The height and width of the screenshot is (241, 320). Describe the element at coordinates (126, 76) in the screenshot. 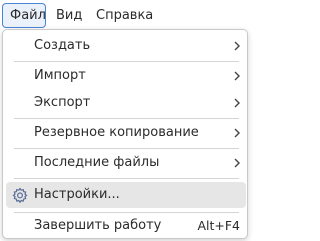

I see `menu-item-import: Импорт` at that location.